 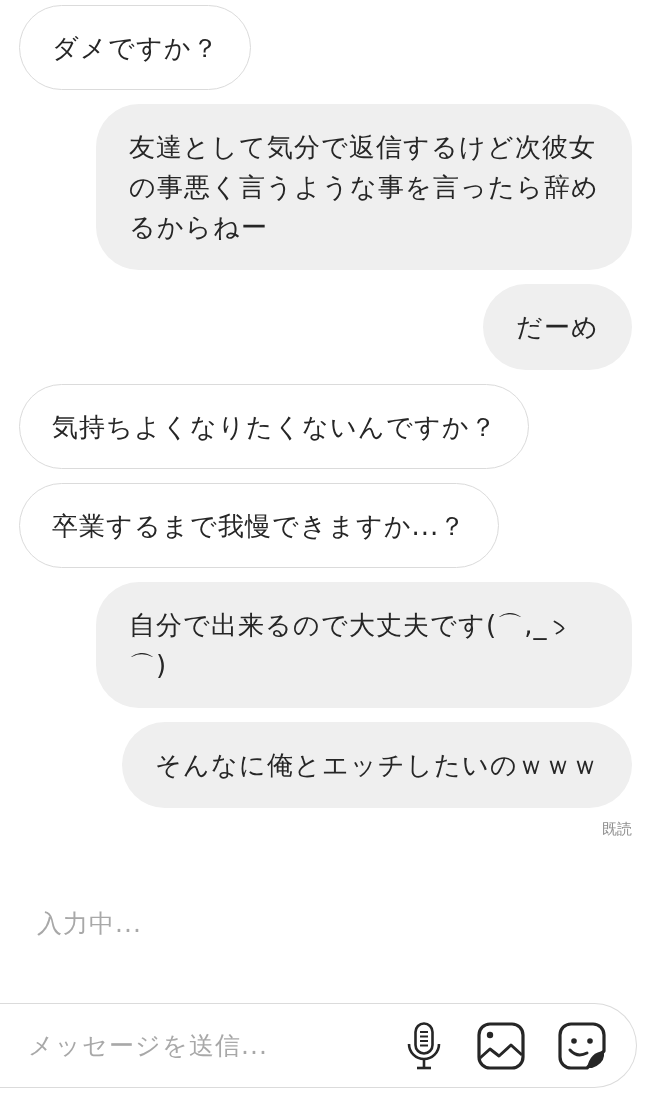 I want to click on message-bubble: 卒業するまで我慢できますか...？, so click(x=259, y=525).